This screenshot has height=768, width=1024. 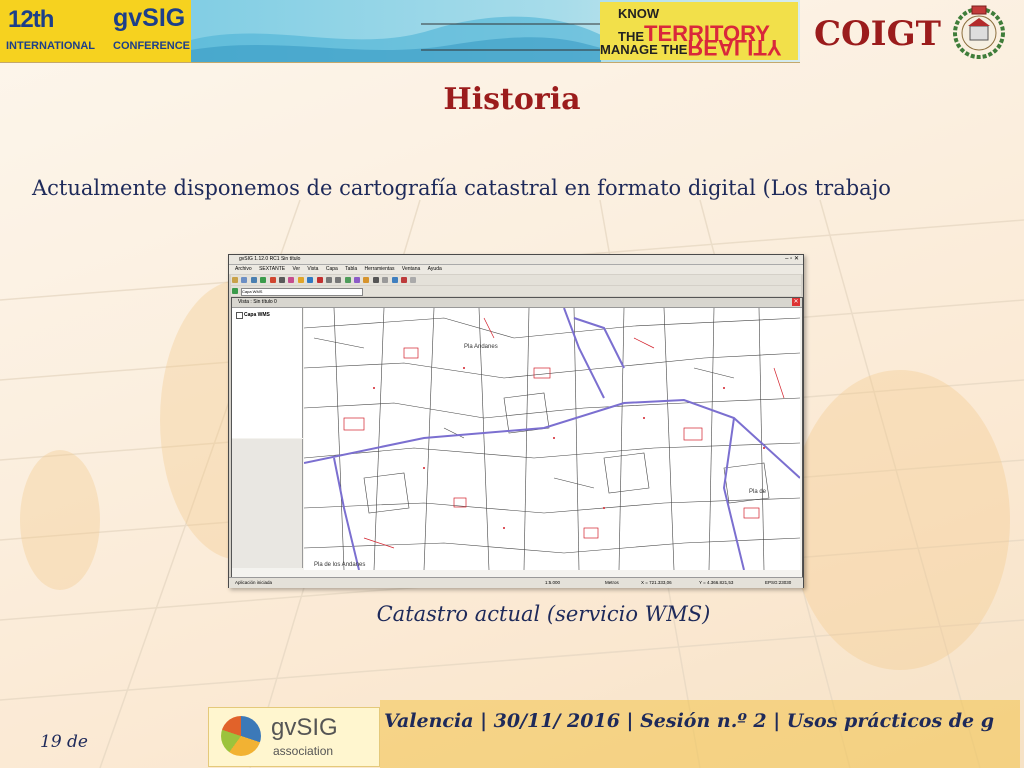 I want to click on app-toolbar-main, so click(x=516, y=280).